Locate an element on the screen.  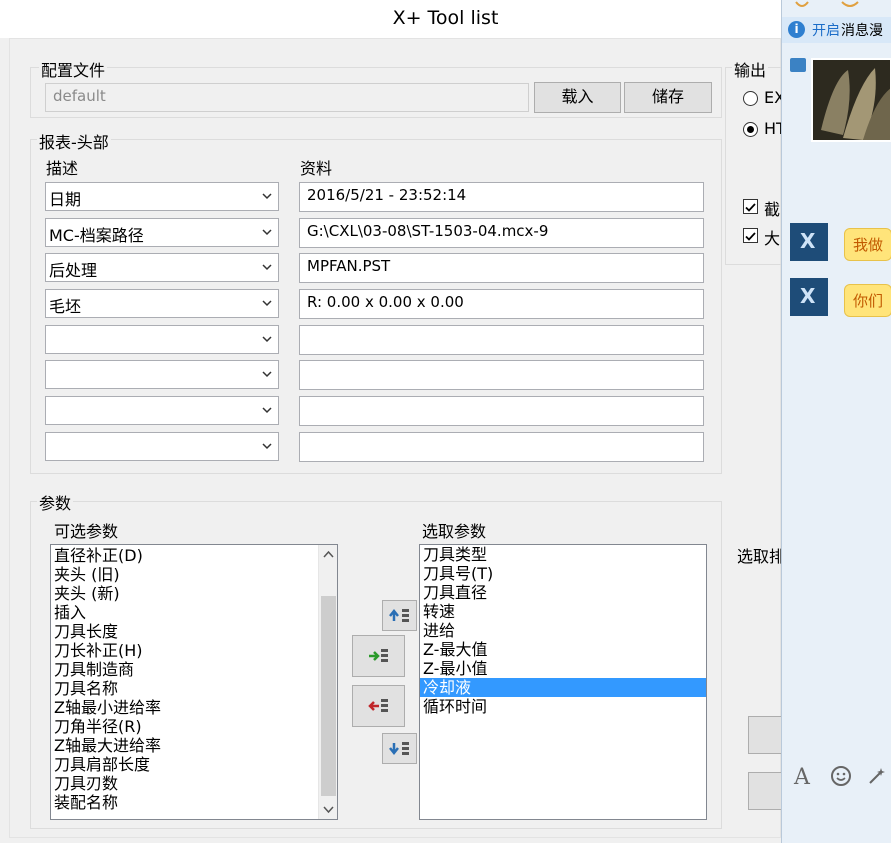
selected-items: 刀具类型 刀具号(T) 刀具直径 转速 进给 Z-最大值 Z-最小值 冷却液 循环时间 is located at coordinates (563, 630).